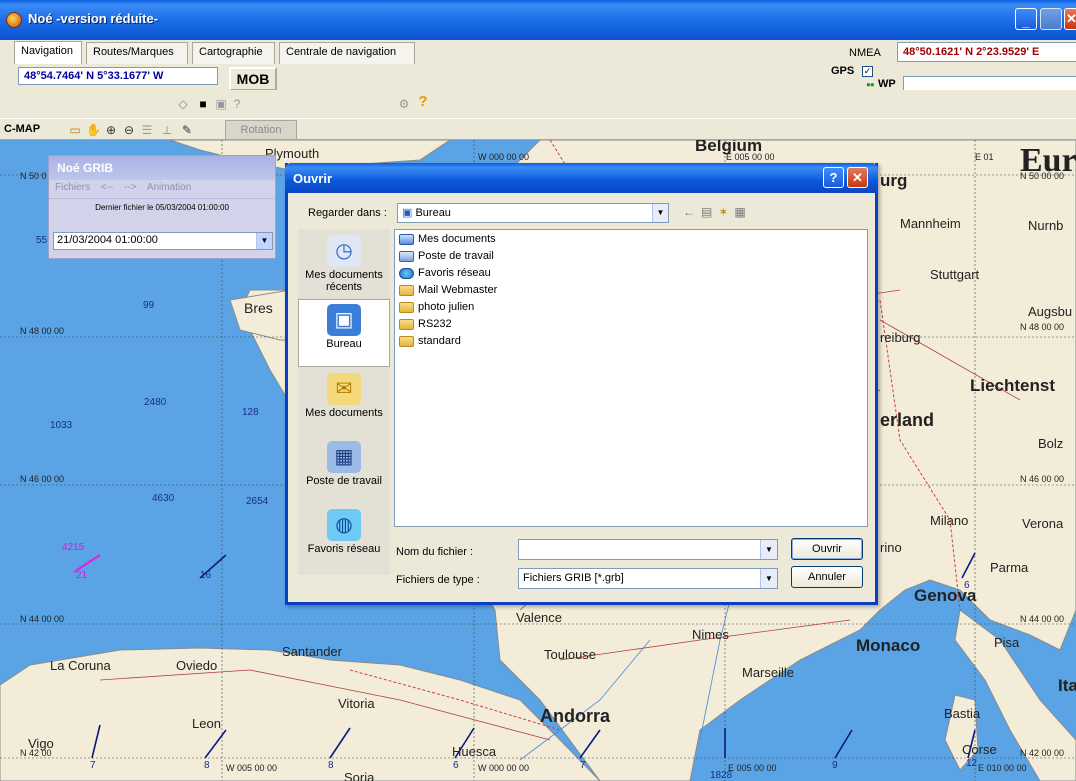 The height and width of the screenshot is (781, 1076). I want to click on network-icon, so click(406, 273).